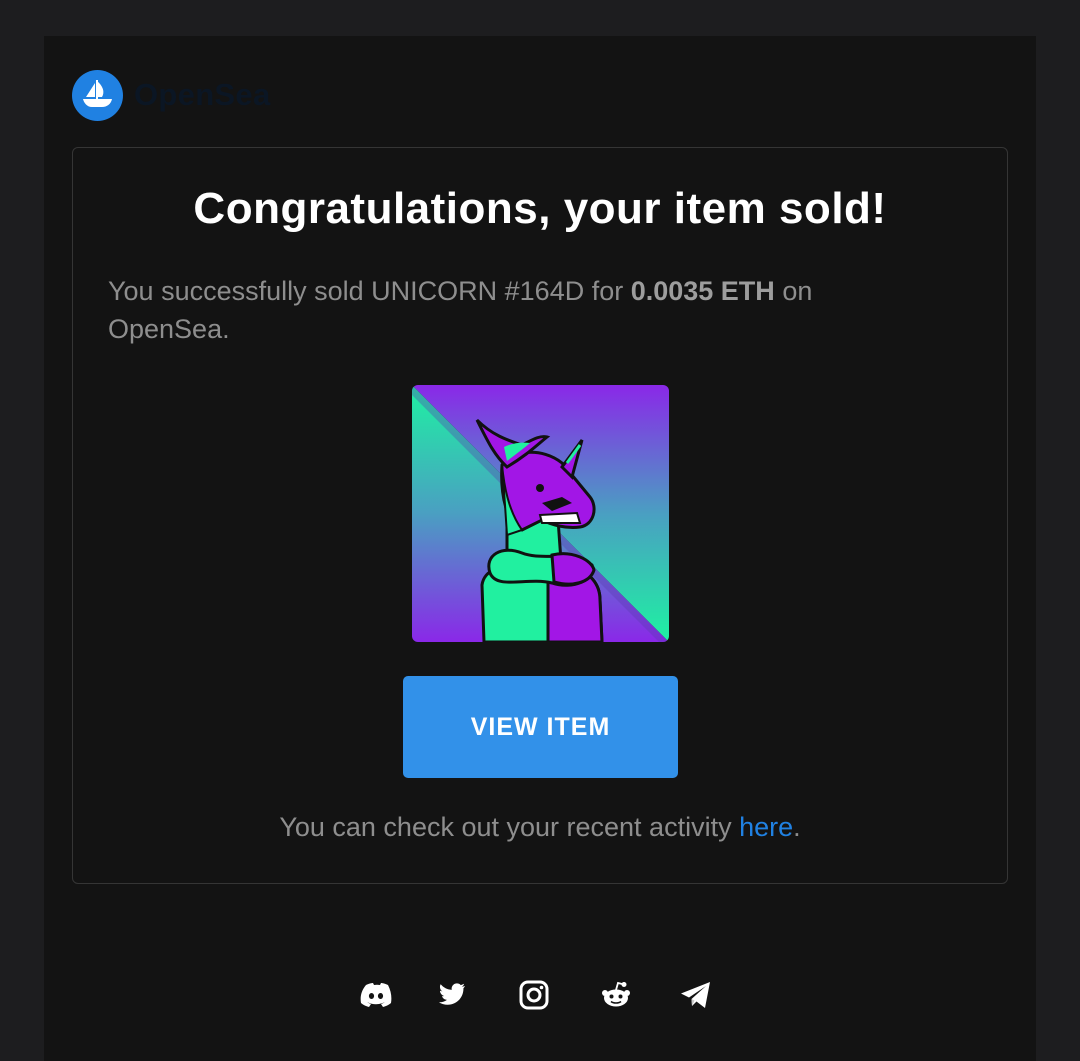 This screenshot has width=1080, height=1061. I want to click on activity-suffix: ., so click(797, 827).